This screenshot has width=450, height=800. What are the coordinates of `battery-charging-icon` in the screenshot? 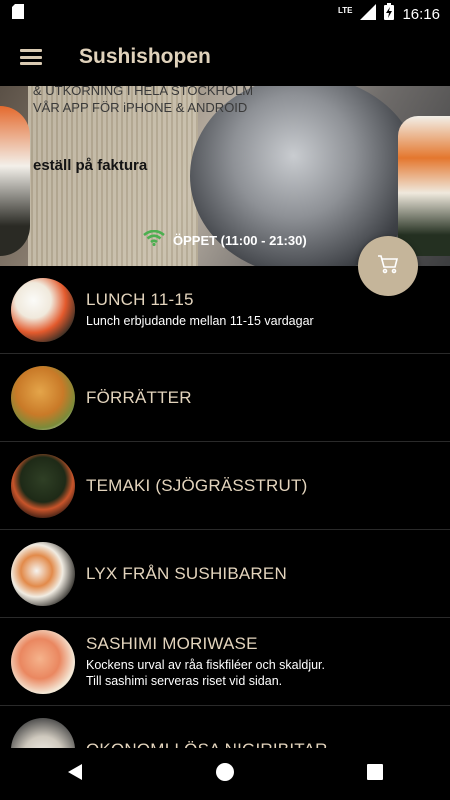 It's located at (389, 14).